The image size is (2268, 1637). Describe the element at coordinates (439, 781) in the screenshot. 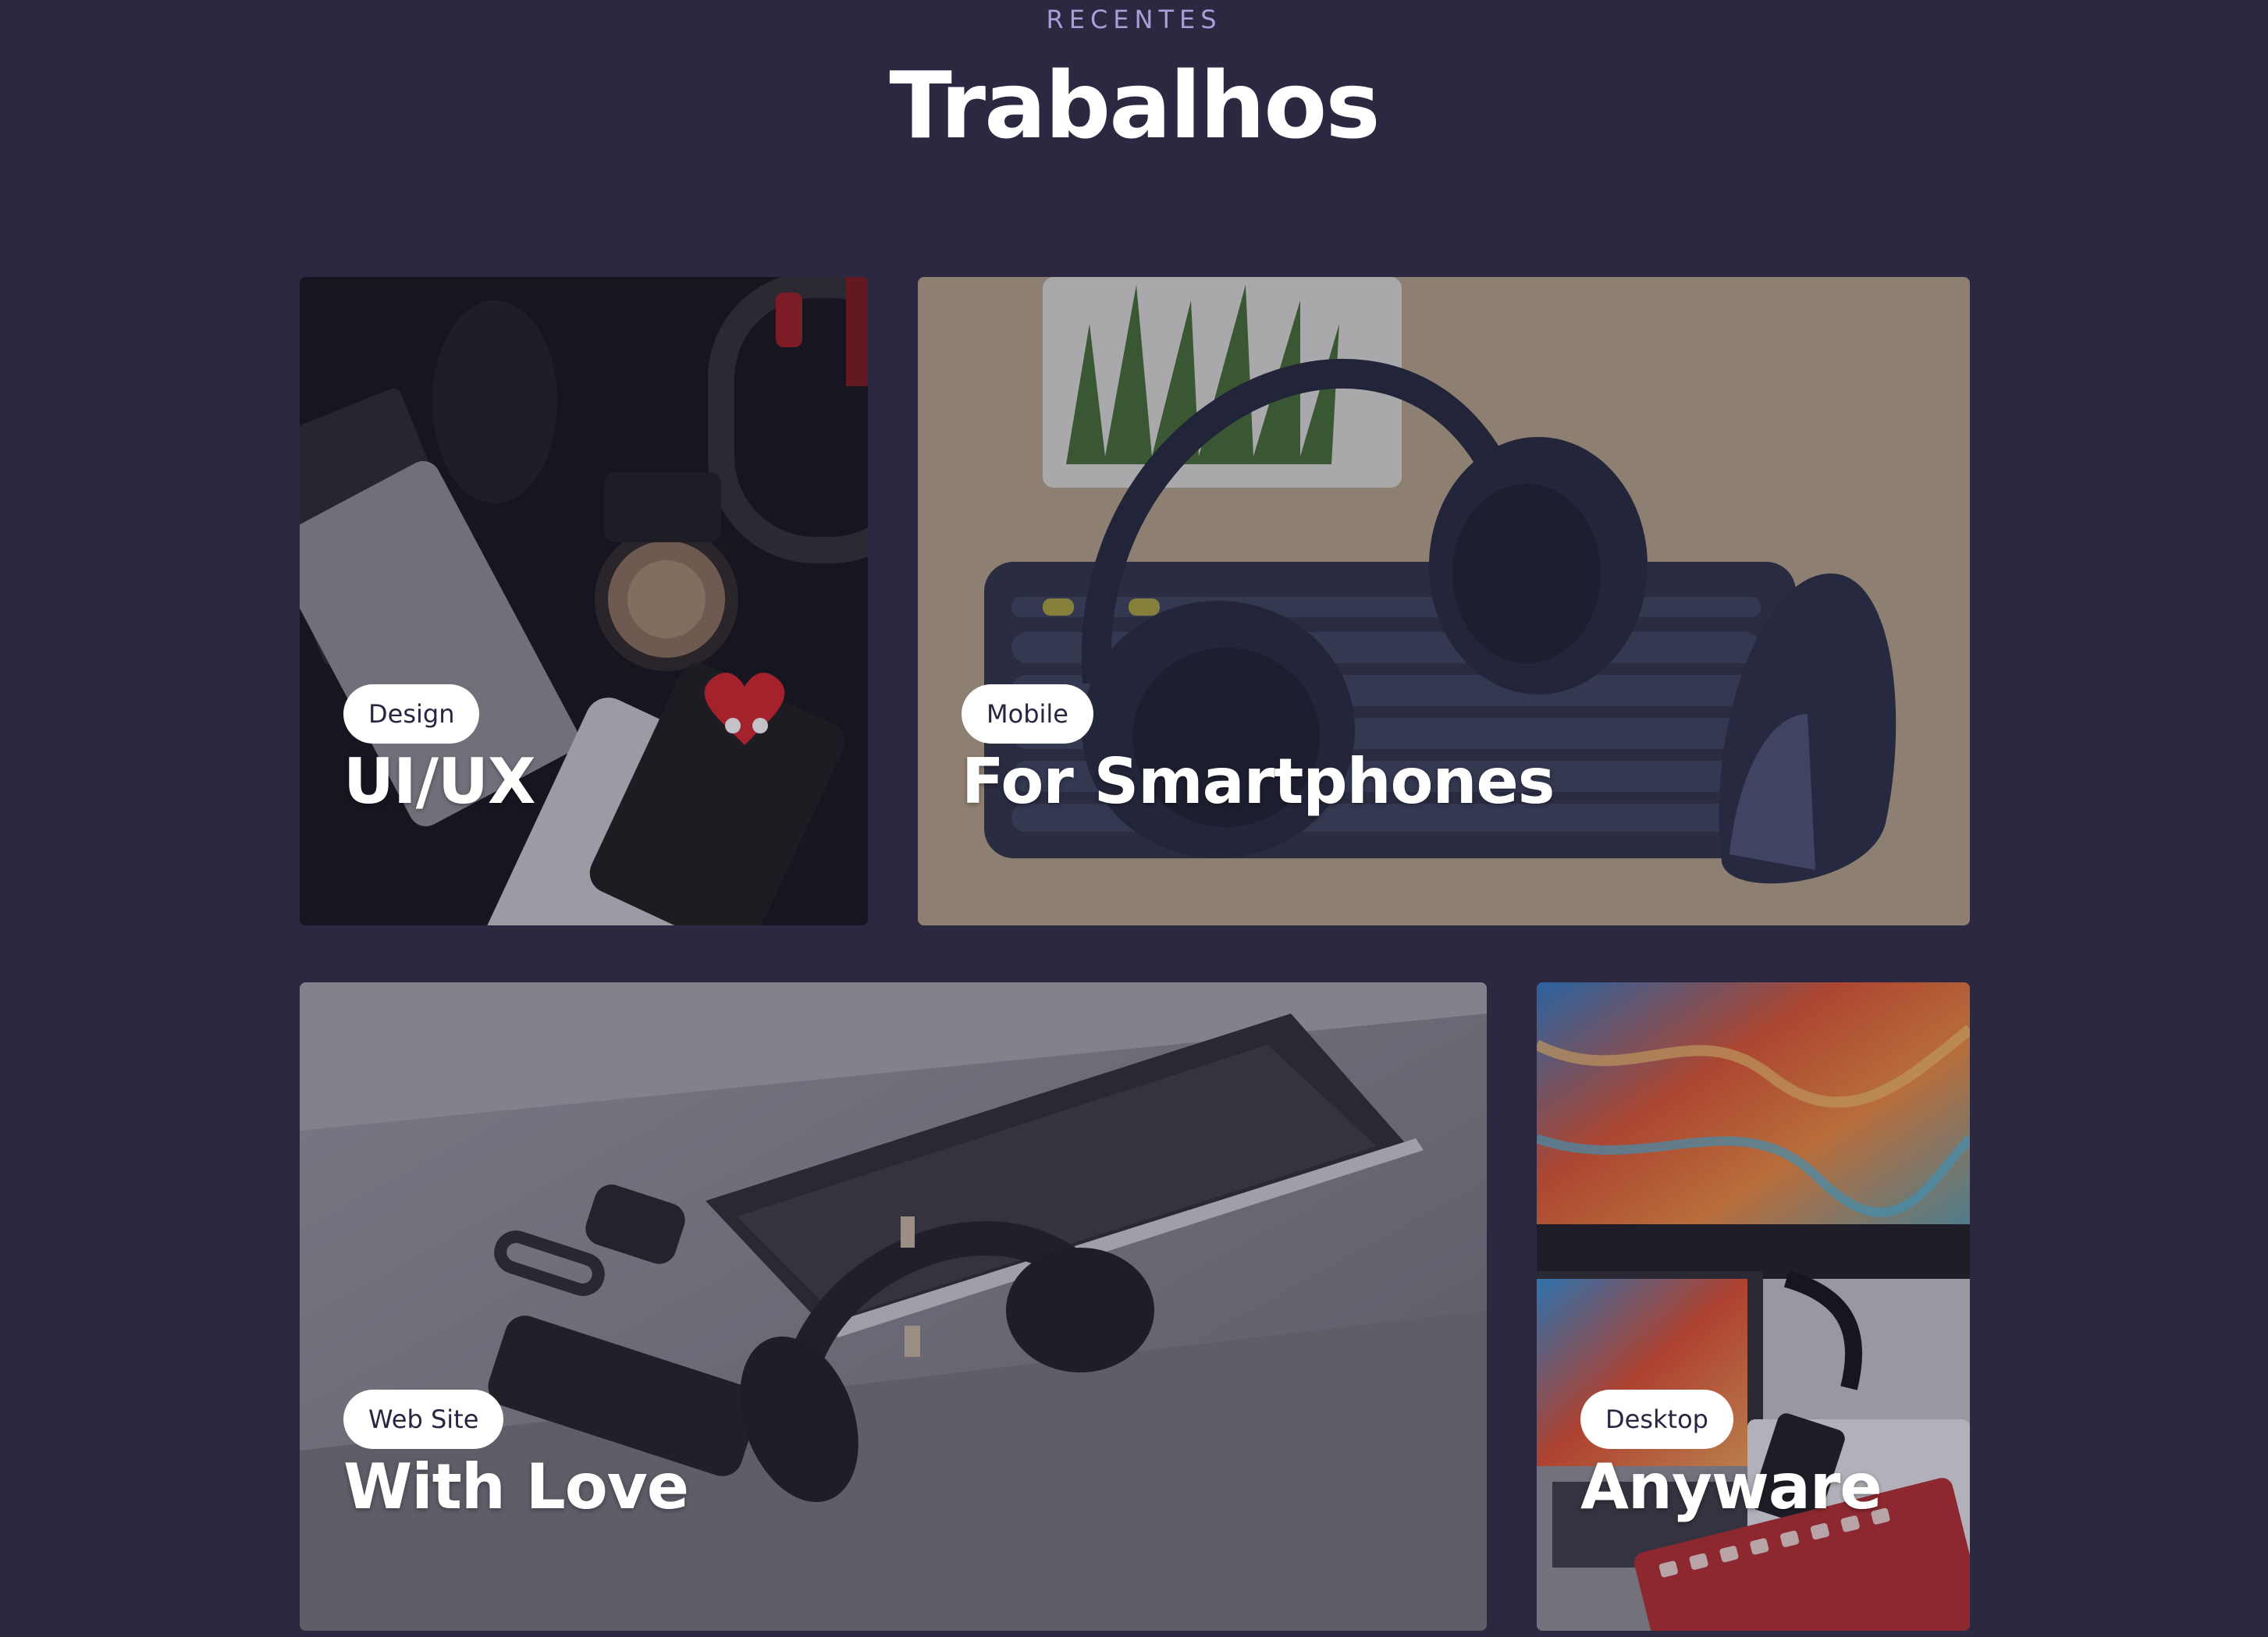

I see `project-title-ui-ux: UI/UX` at that location.